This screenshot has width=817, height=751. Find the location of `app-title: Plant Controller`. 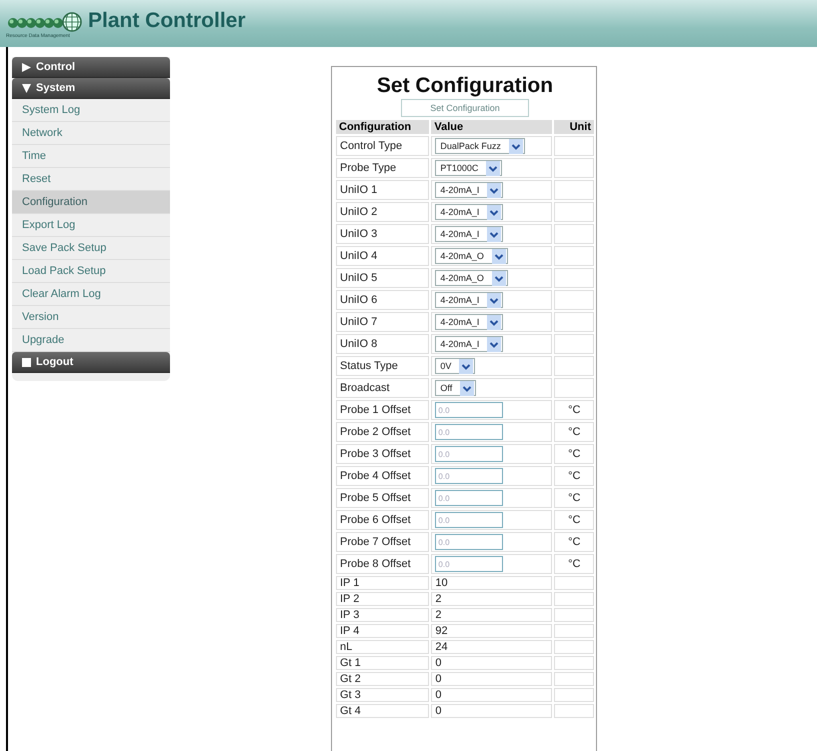

app-title: Plant Controller is located at coordinates (167, 20).